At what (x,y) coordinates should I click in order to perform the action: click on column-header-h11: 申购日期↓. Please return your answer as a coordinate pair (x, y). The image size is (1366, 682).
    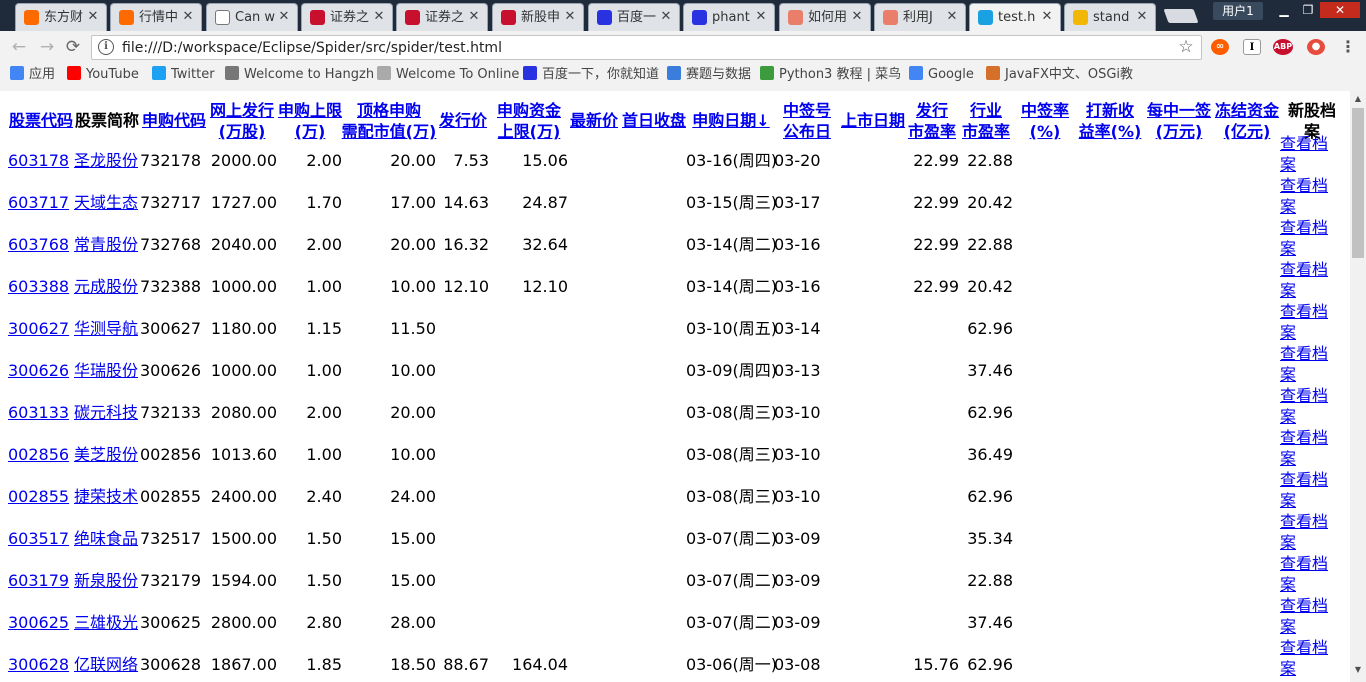
    Looking at the image, I should click on (731, 120).